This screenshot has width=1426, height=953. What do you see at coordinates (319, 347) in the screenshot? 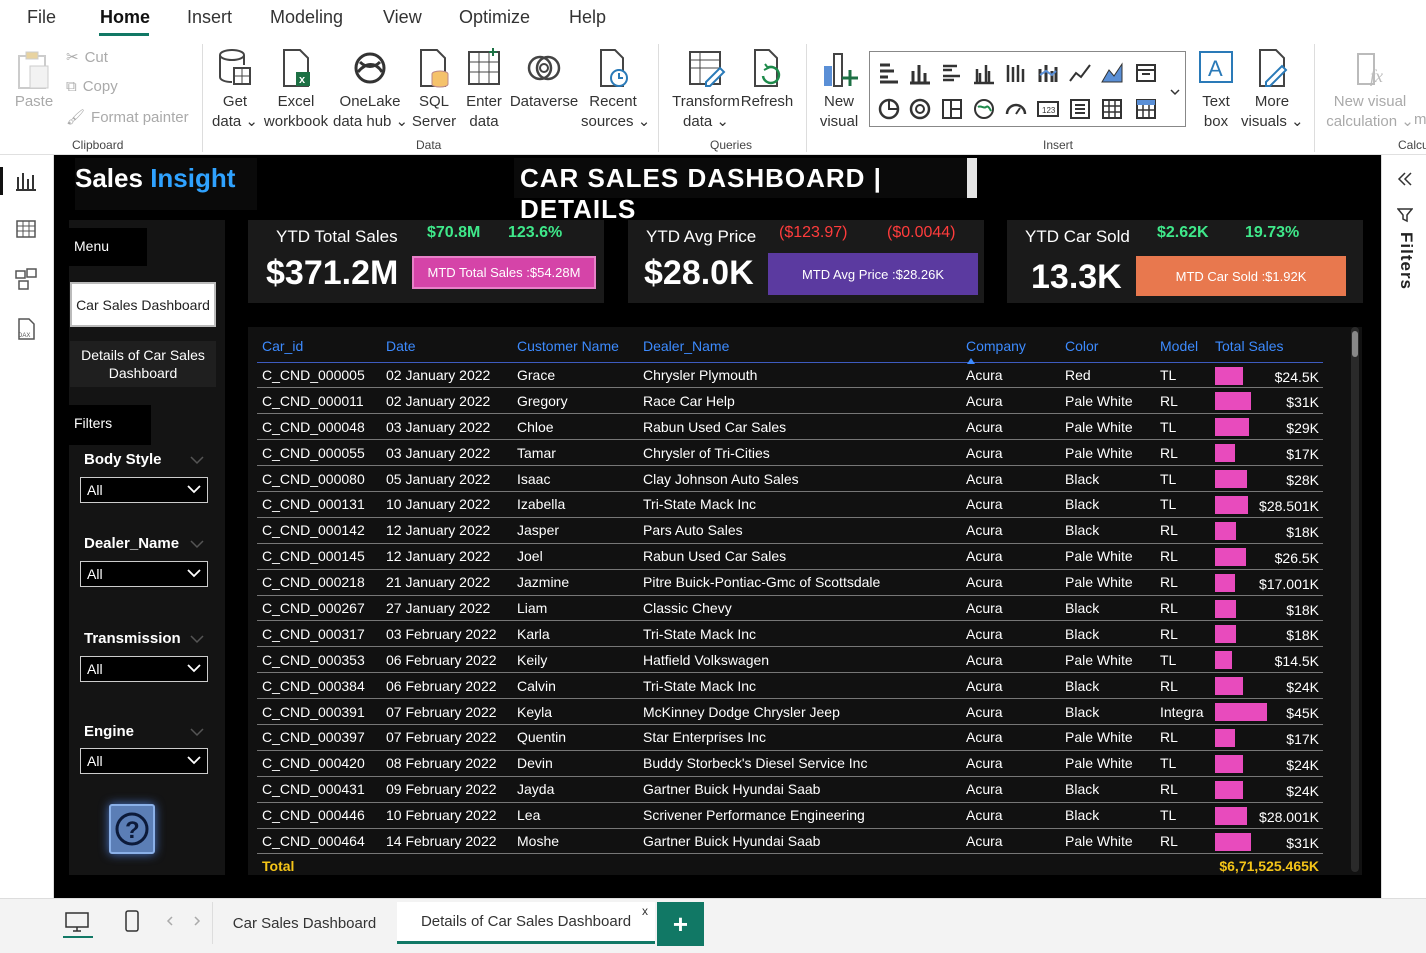
I see `column-header: Car_id` at bounding box center [319, 347].